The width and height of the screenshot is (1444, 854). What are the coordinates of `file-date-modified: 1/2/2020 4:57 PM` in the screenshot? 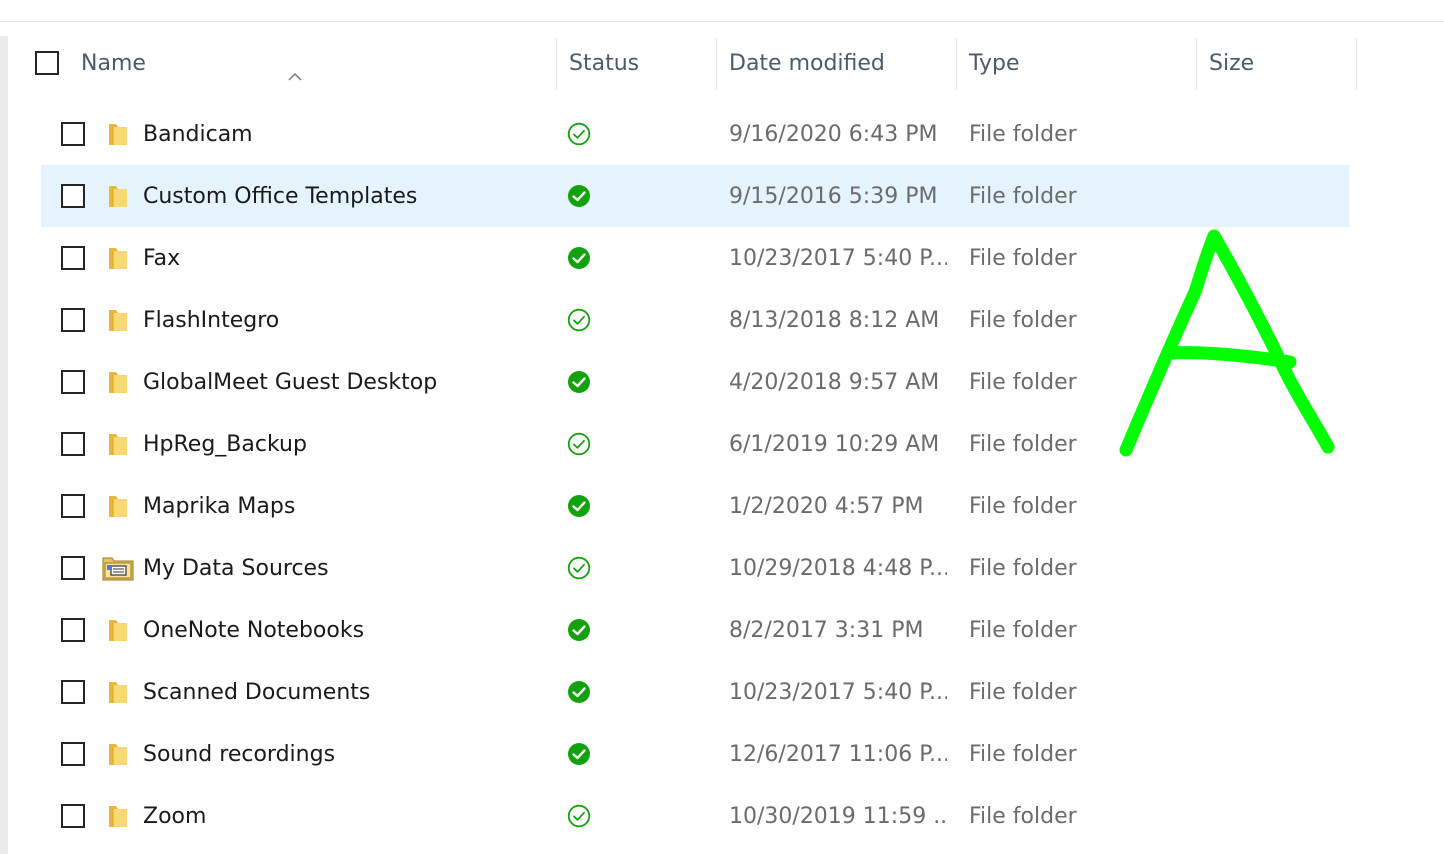 It's located at (826, 506).